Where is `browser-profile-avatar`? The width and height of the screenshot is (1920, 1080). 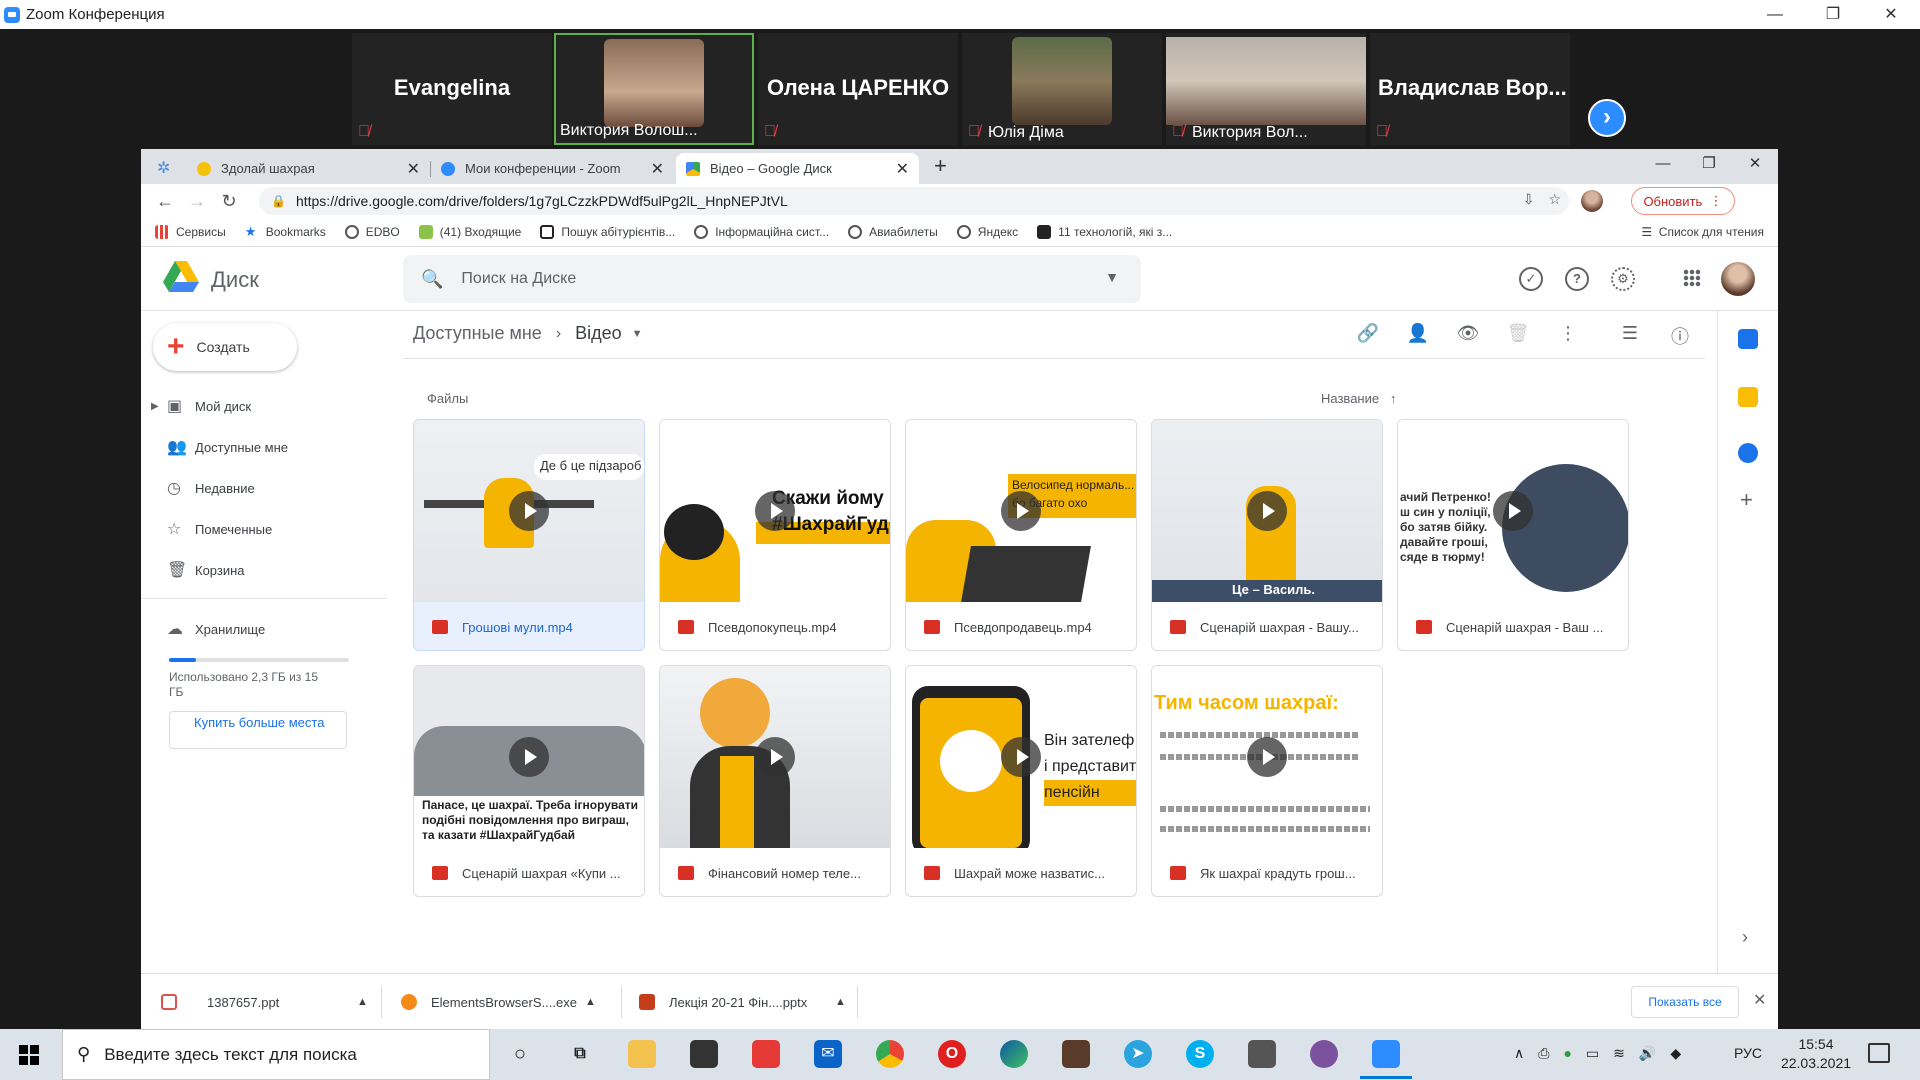 browser-profile-avatar is located at coordinates (1592, 201).